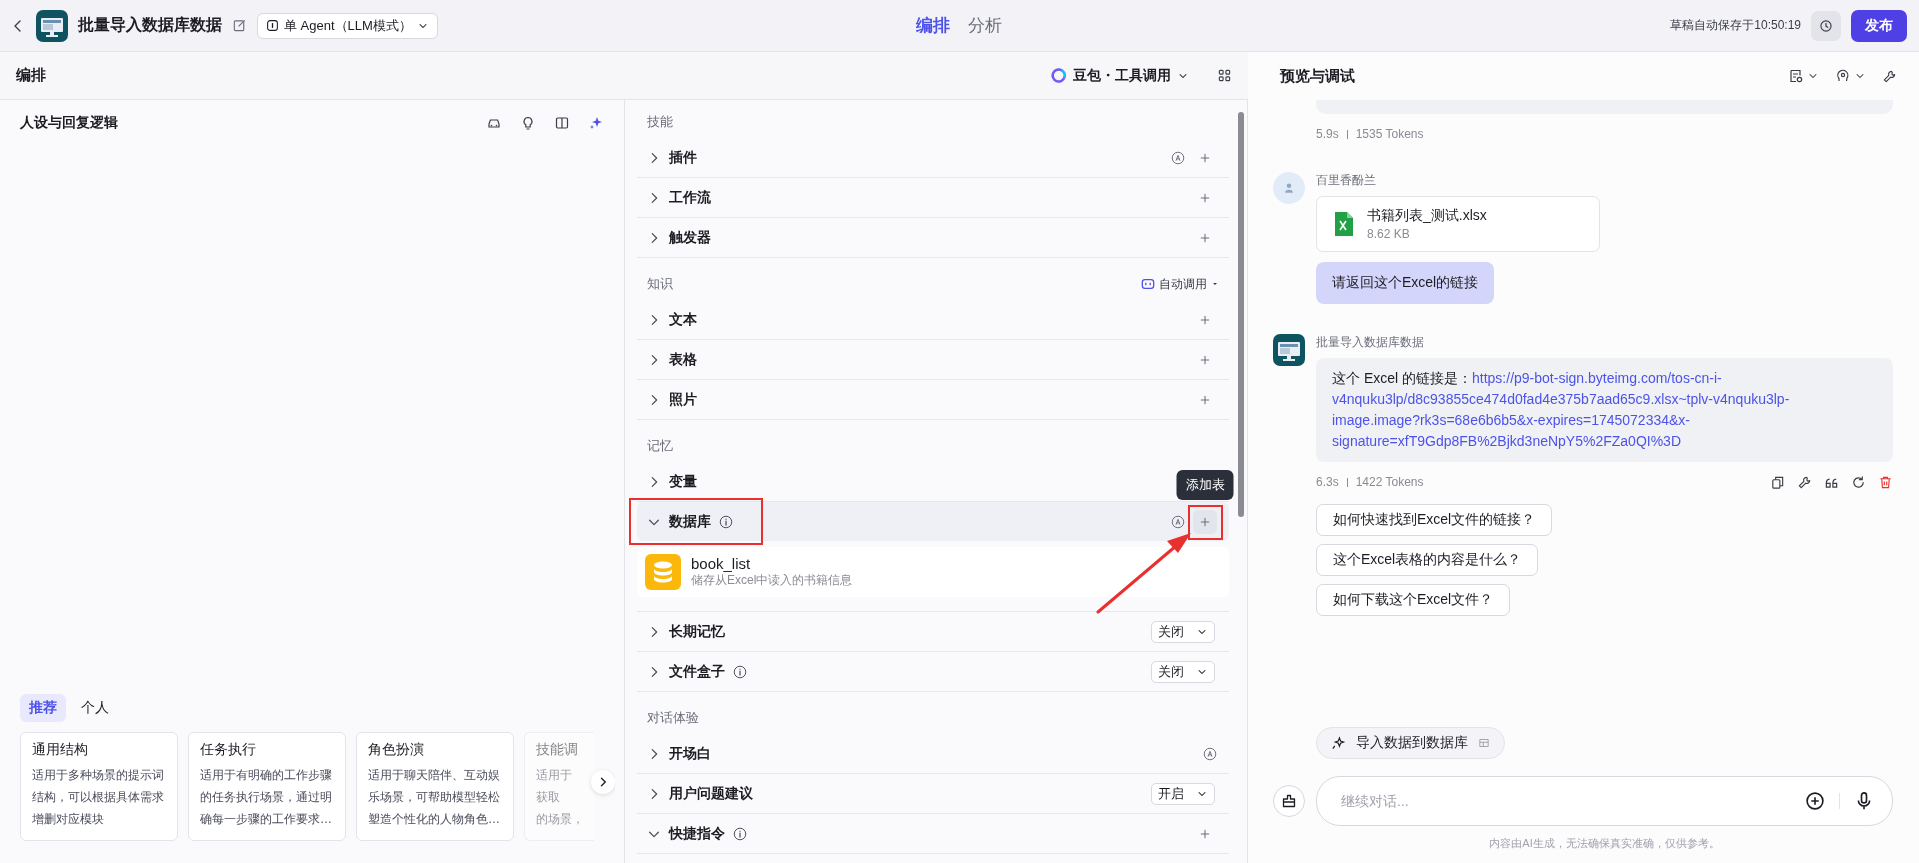 Image resolution: width=1919 pixels, height=863 pixels. What do you see at coordinates (1879, 25) in the screenshot?
I see `publish-button: 发布` at bounding box center [1879, 25].